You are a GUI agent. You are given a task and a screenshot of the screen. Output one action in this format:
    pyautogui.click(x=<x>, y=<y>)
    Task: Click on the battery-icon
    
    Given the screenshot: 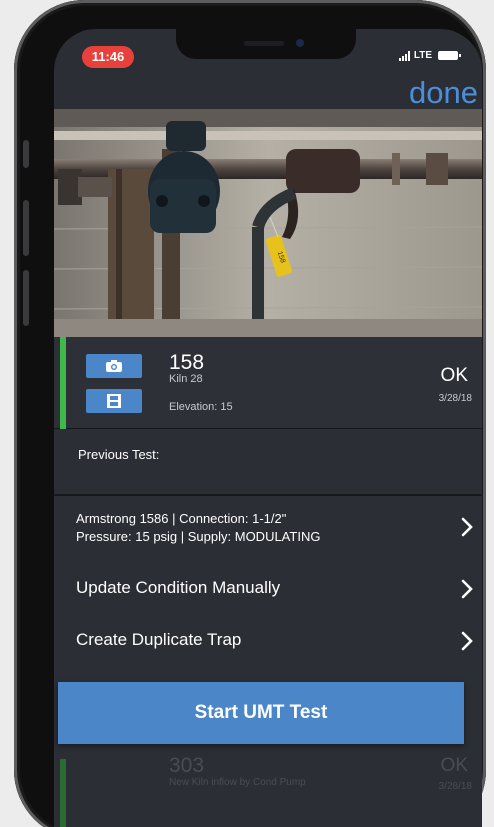 What is the action you would take?
    pyautogui.click(x=449, y=55)
    